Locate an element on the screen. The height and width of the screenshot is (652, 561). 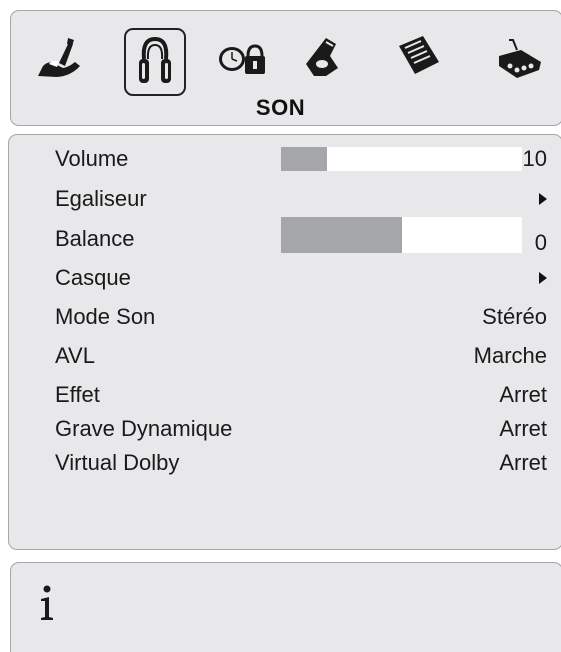
timer-icon is located at coordinates (242, 59).